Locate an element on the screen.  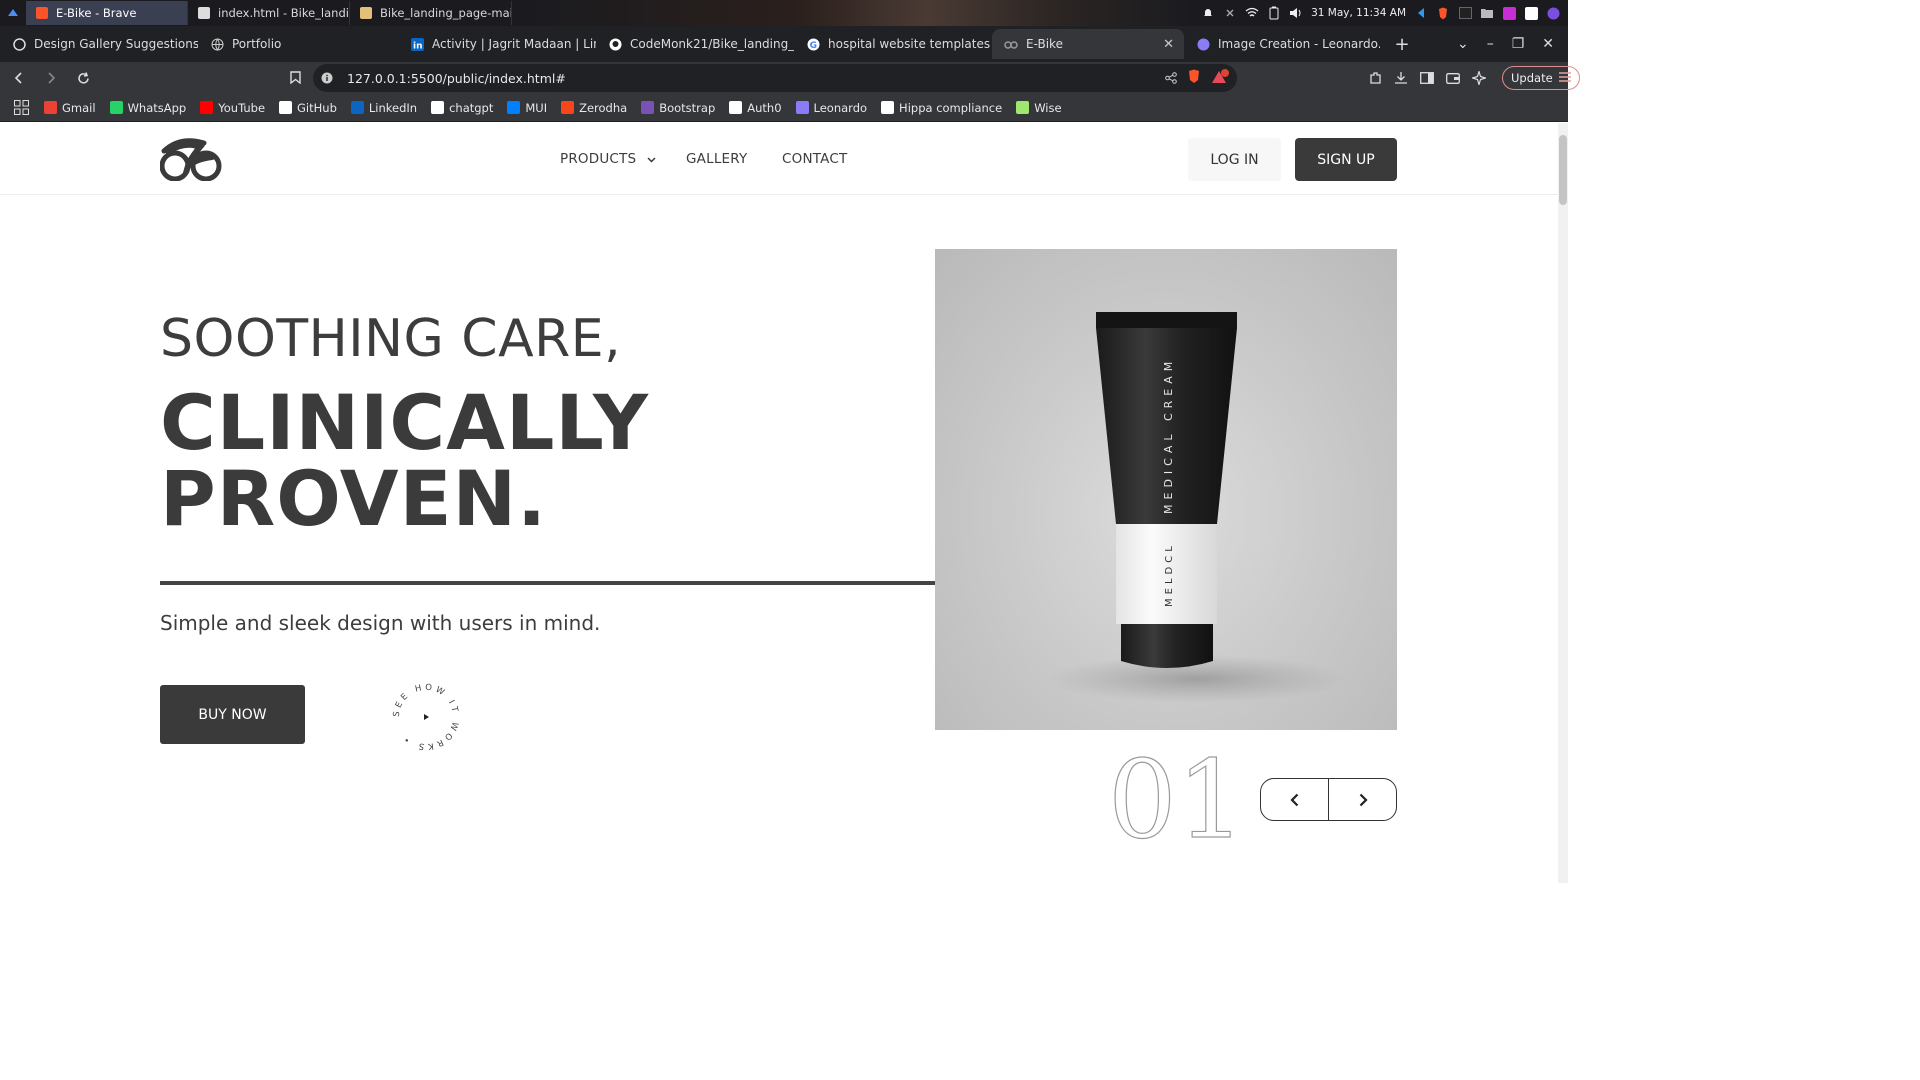
close-window-icon: ✕ is located at coordinates (1548, 44).